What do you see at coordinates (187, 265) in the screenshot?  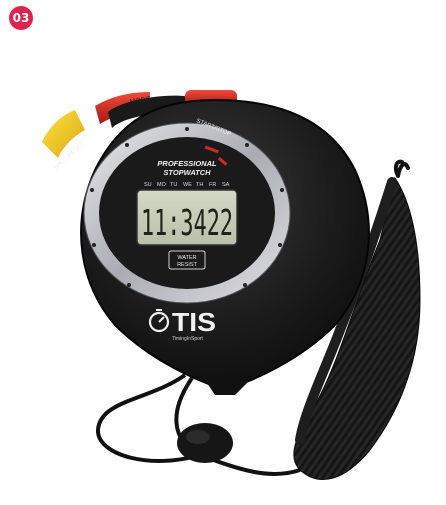 I see `water-resist-line2: RESIST` at bounding box center [187, 265].